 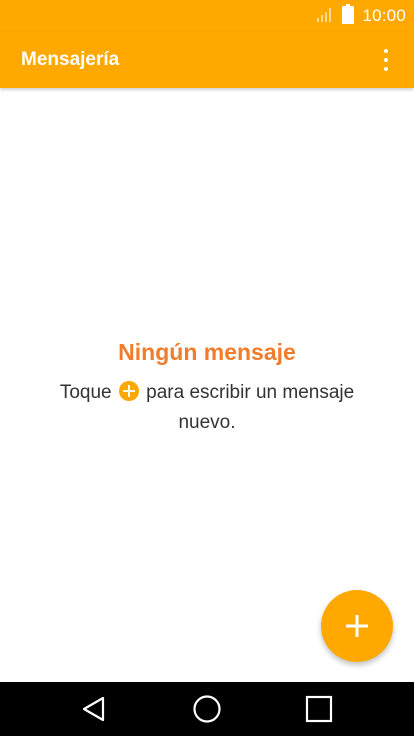 I want to click on add-circle-icon, so click(x=128, y=391).